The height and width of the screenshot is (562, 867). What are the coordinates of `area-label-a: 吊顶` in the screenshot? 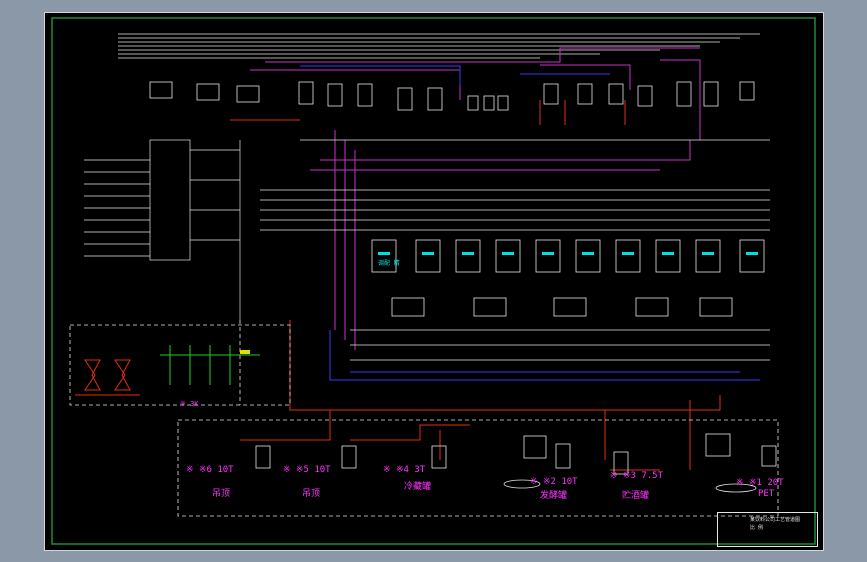 It's located at (221, 494).